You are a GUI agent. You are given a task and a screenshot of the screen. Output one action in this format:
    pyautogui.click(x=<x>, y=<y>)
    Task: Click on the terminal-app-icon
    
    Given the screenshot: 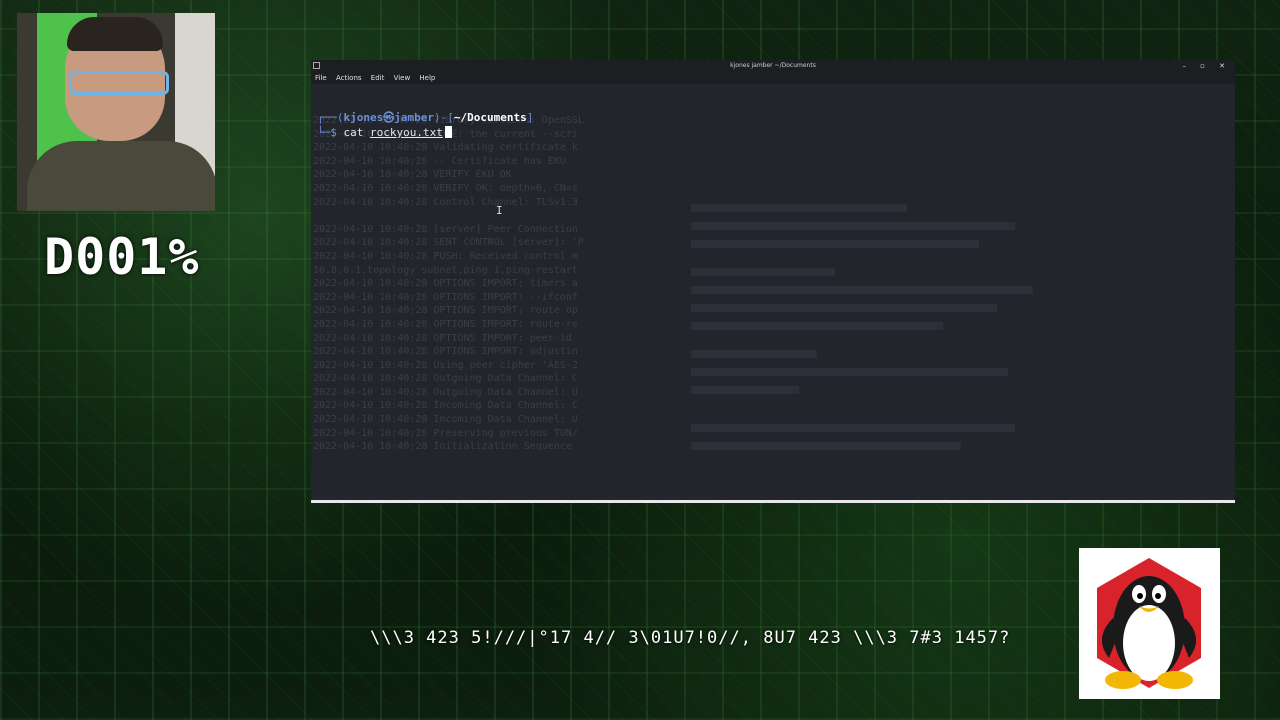 What is the action you would take?
    pyautogui.click(x=316, y=65)
    